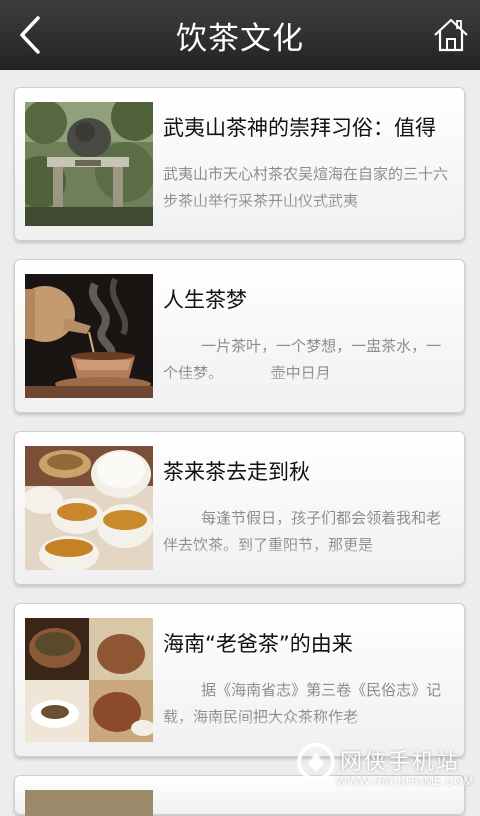 The image size is (480, 816). Describe the element at coordinates (299, 128) in the screenshot. I see `article-title: 武夷山茶神的崇拜习俗：值得` at that location.